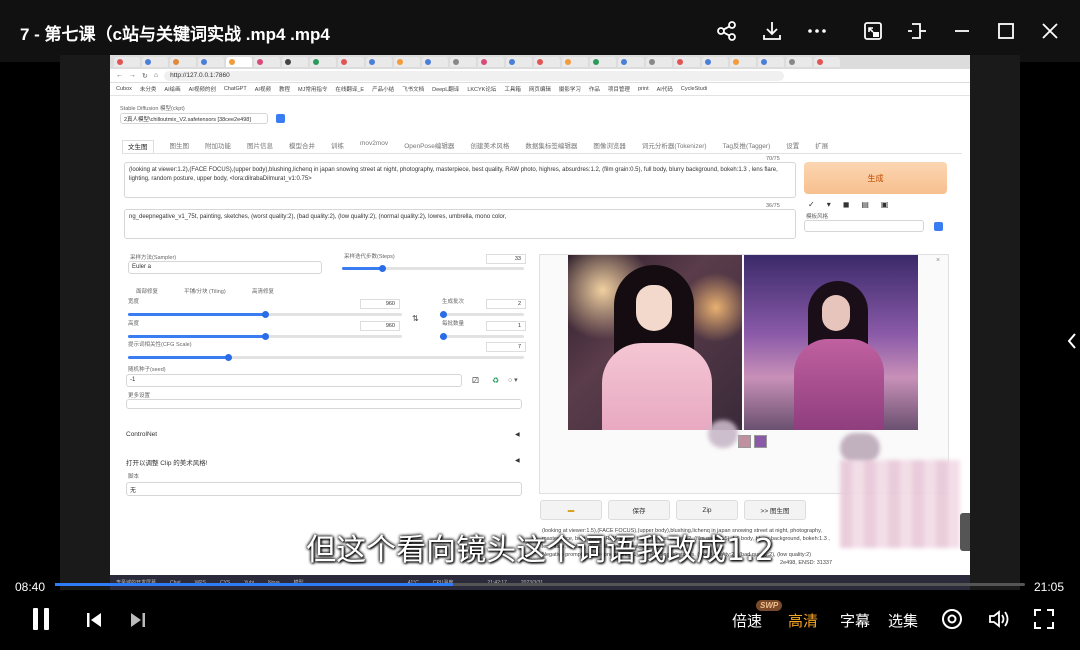 Image resolution: width=1080 pixels, height=650 pixels. What do you see at coordinates (94, 620) in the screenshot?
I see `previous-icon` at bounding box center [94, 620].